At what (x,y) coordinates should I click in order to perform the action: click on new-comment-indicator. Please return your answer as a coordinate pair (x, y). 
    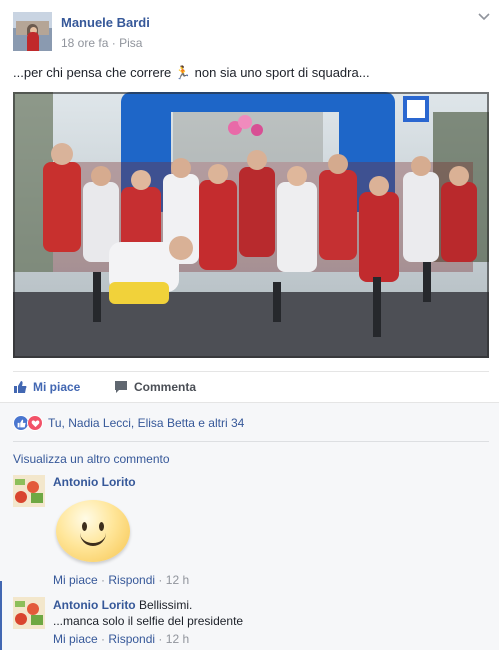
    Looking at the image, I should click on (1, 615).